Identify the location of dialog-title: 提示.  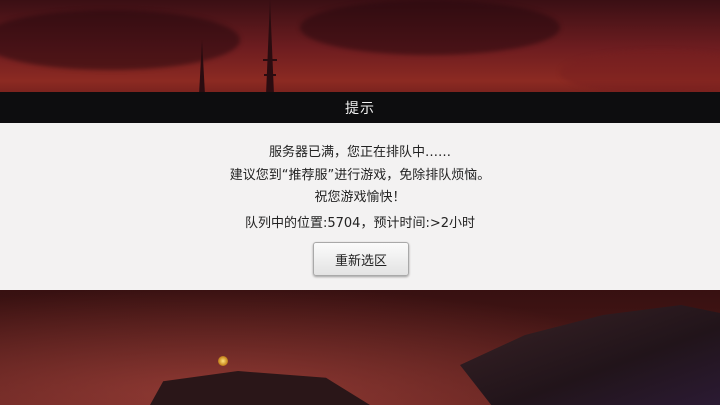
(360, 108).